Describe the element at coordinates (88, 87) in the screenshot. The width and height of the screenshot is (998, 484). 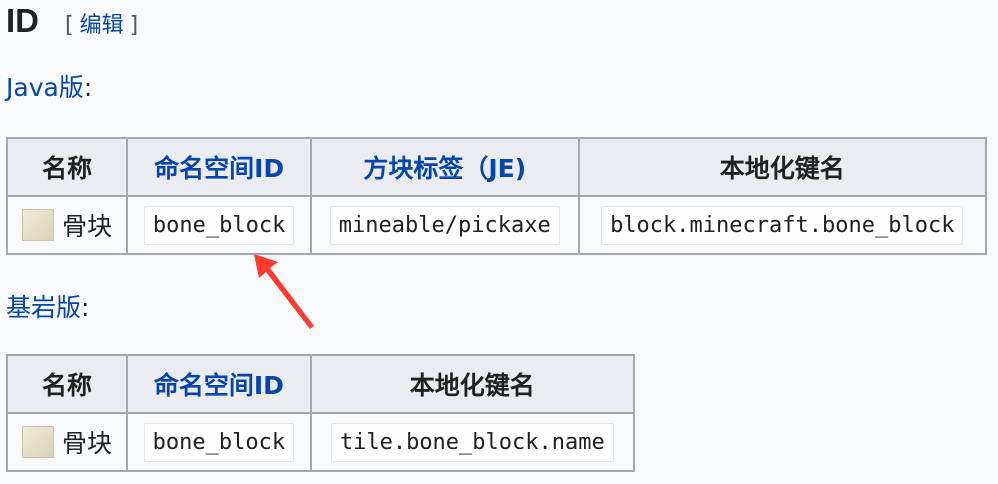
I see `java-colon: :` at that location.